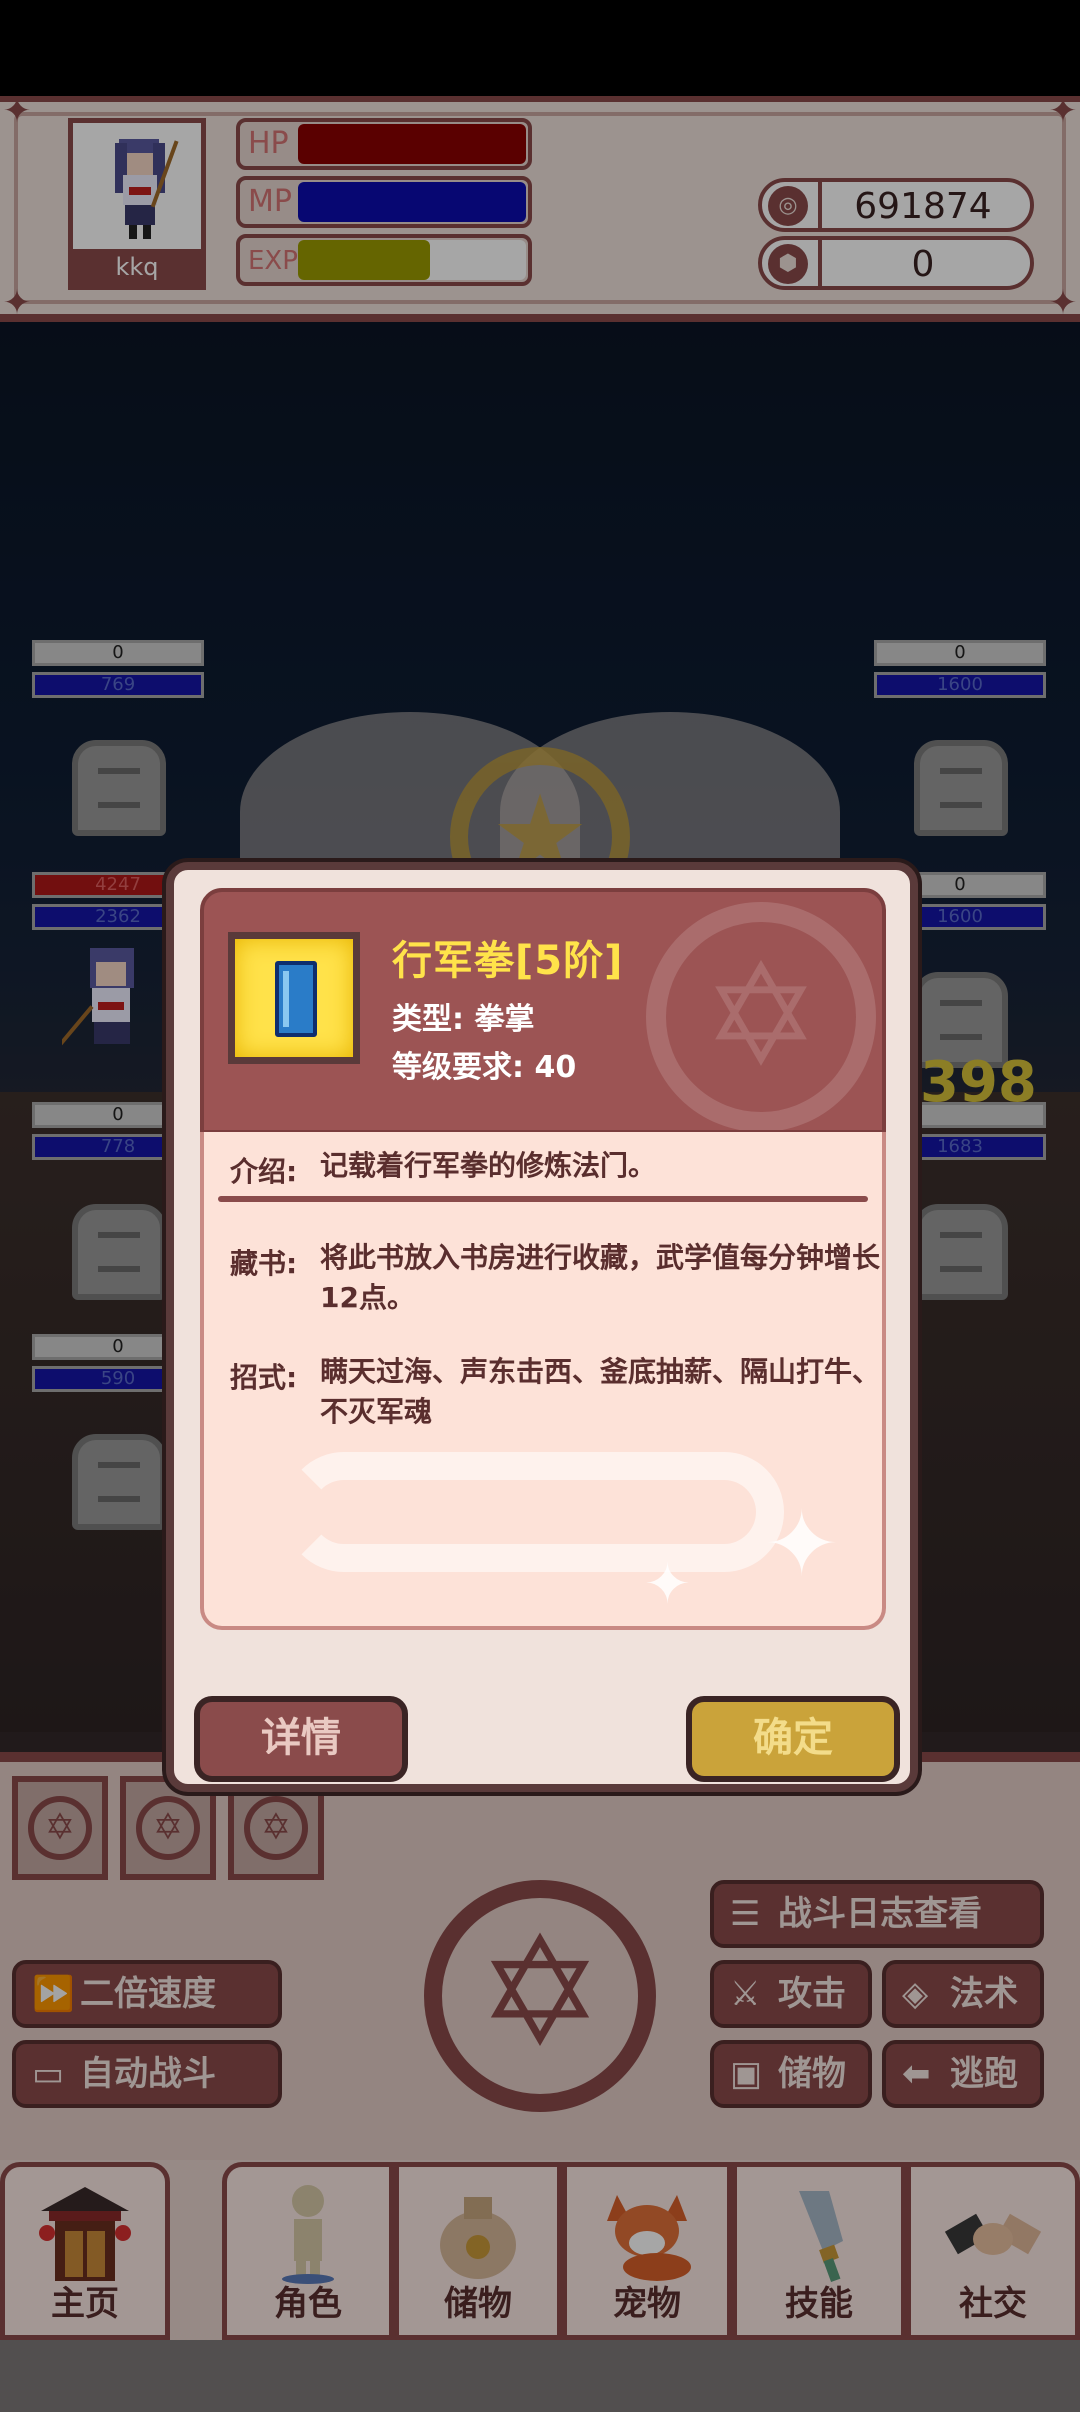 The image size is (1080, 2412). I want to click on nav-pet-label: 宠物, so click(647, 2304).